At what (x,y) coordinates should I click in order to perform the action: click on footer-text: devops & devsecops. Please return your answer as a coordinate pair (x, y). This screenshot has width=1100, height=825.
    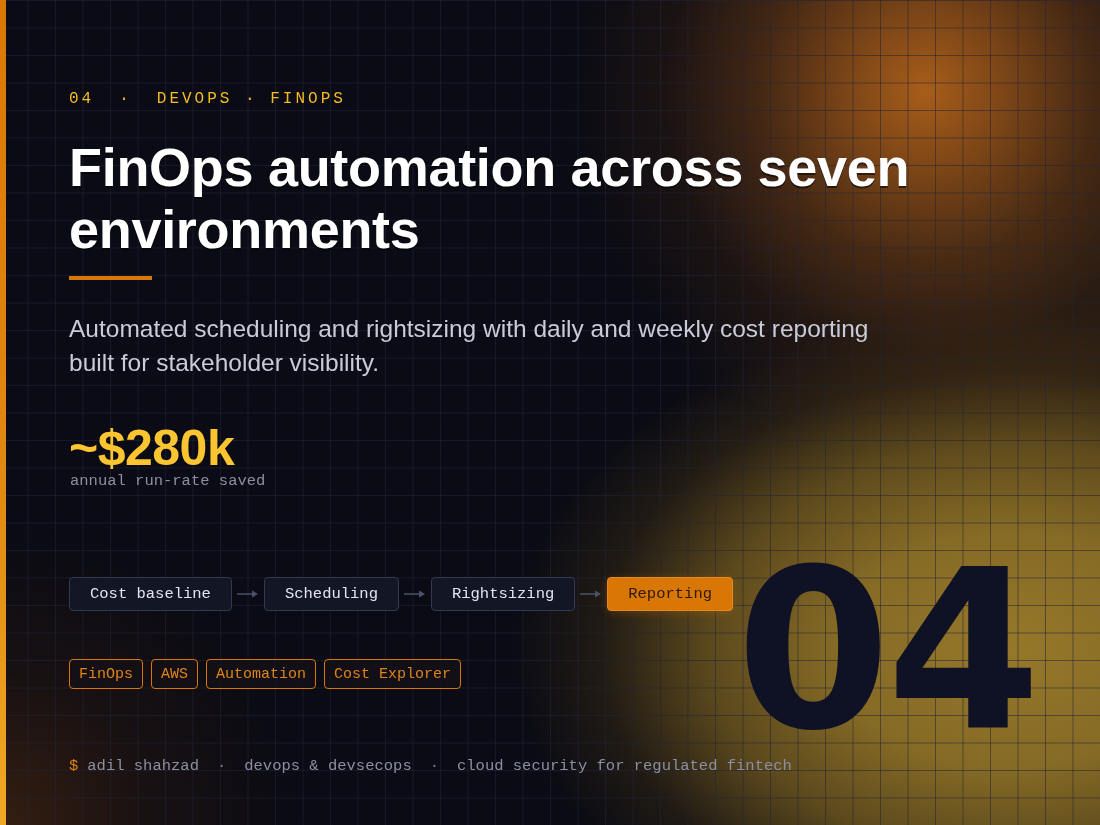
    Looking at the image, I should click on (328, 766).